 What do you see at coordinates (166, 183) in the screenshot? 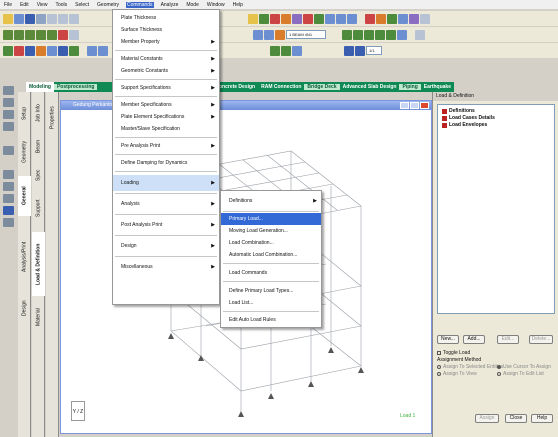
I see `menu-item-loading: Loading ▶` at bounding box center [166, 183].